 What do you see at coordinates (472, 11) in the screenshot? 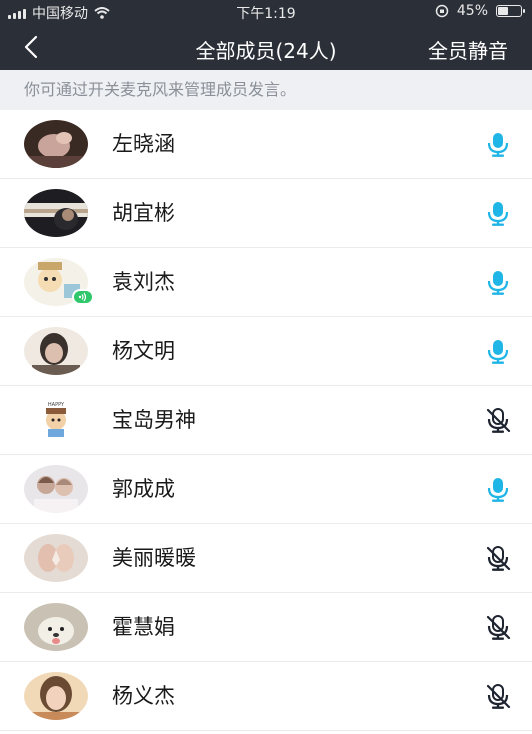
I see `battery-percent: 45%` at bounding box center [472, 11].